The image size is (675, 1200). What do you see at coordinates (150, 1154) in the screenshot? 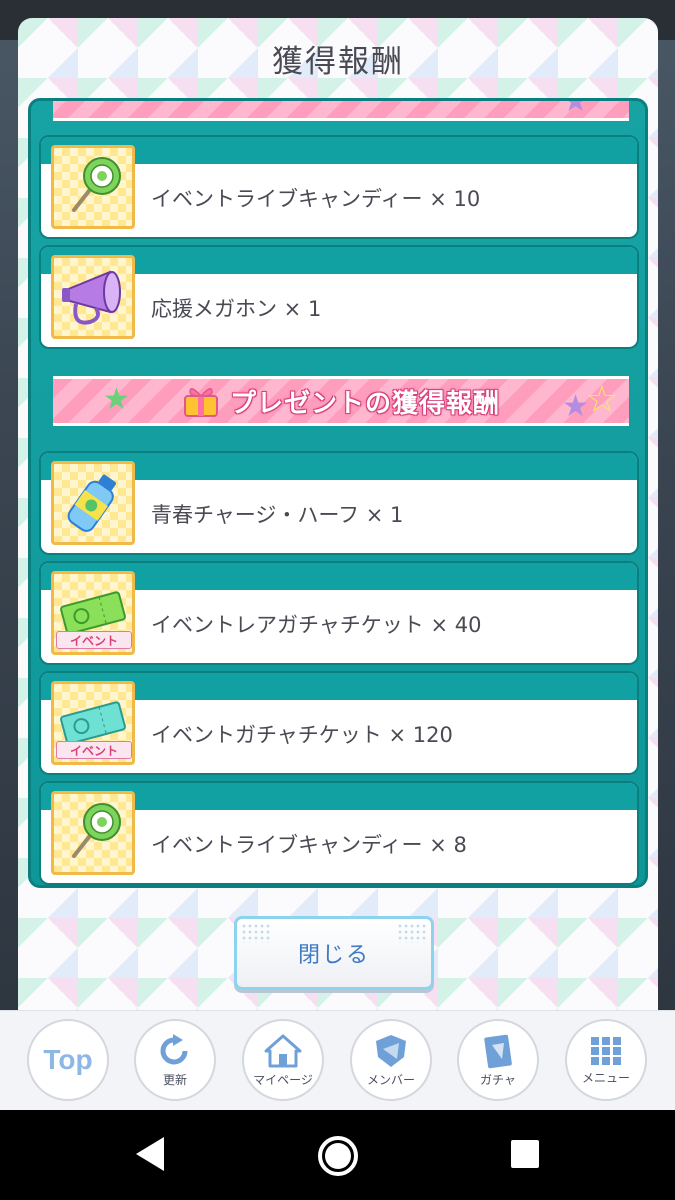
I see `back-icon` at bounding box center [150, 1154].